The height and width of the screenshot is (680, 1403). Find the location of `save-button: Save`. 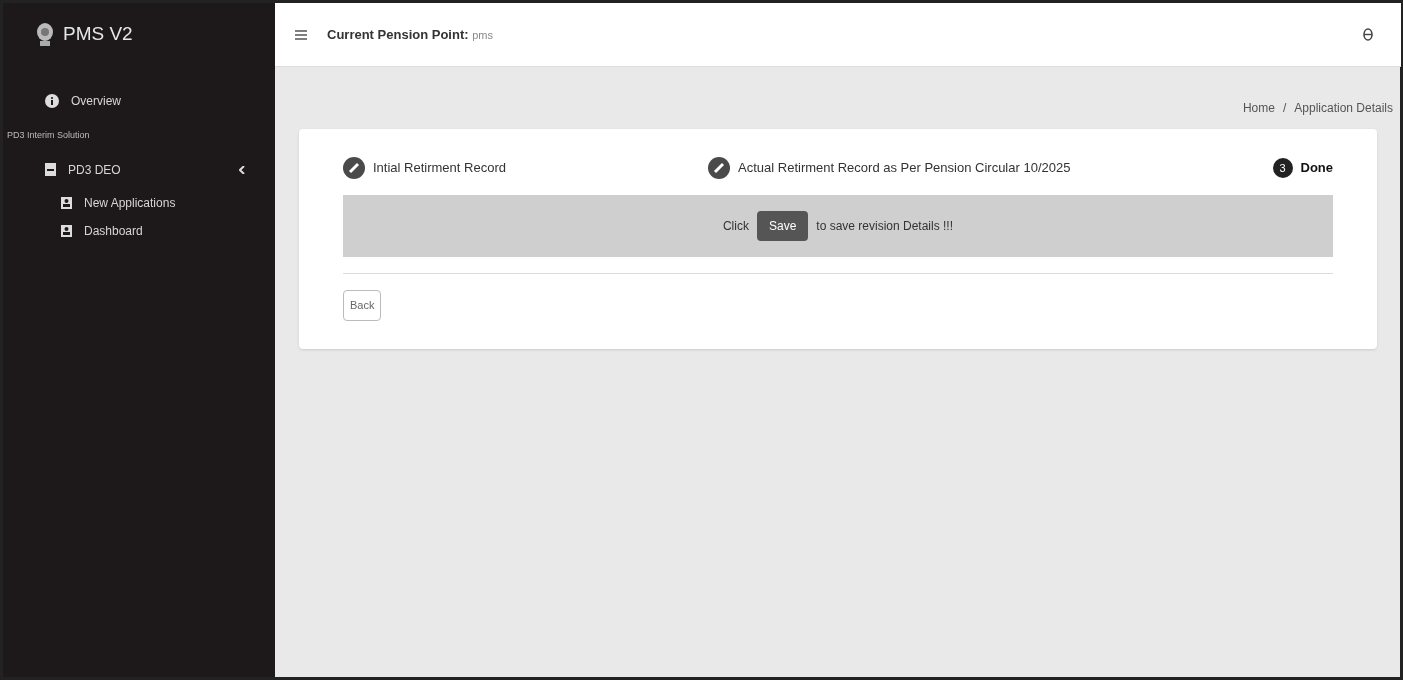

save-button: Save is located at coordinates (782, 226).